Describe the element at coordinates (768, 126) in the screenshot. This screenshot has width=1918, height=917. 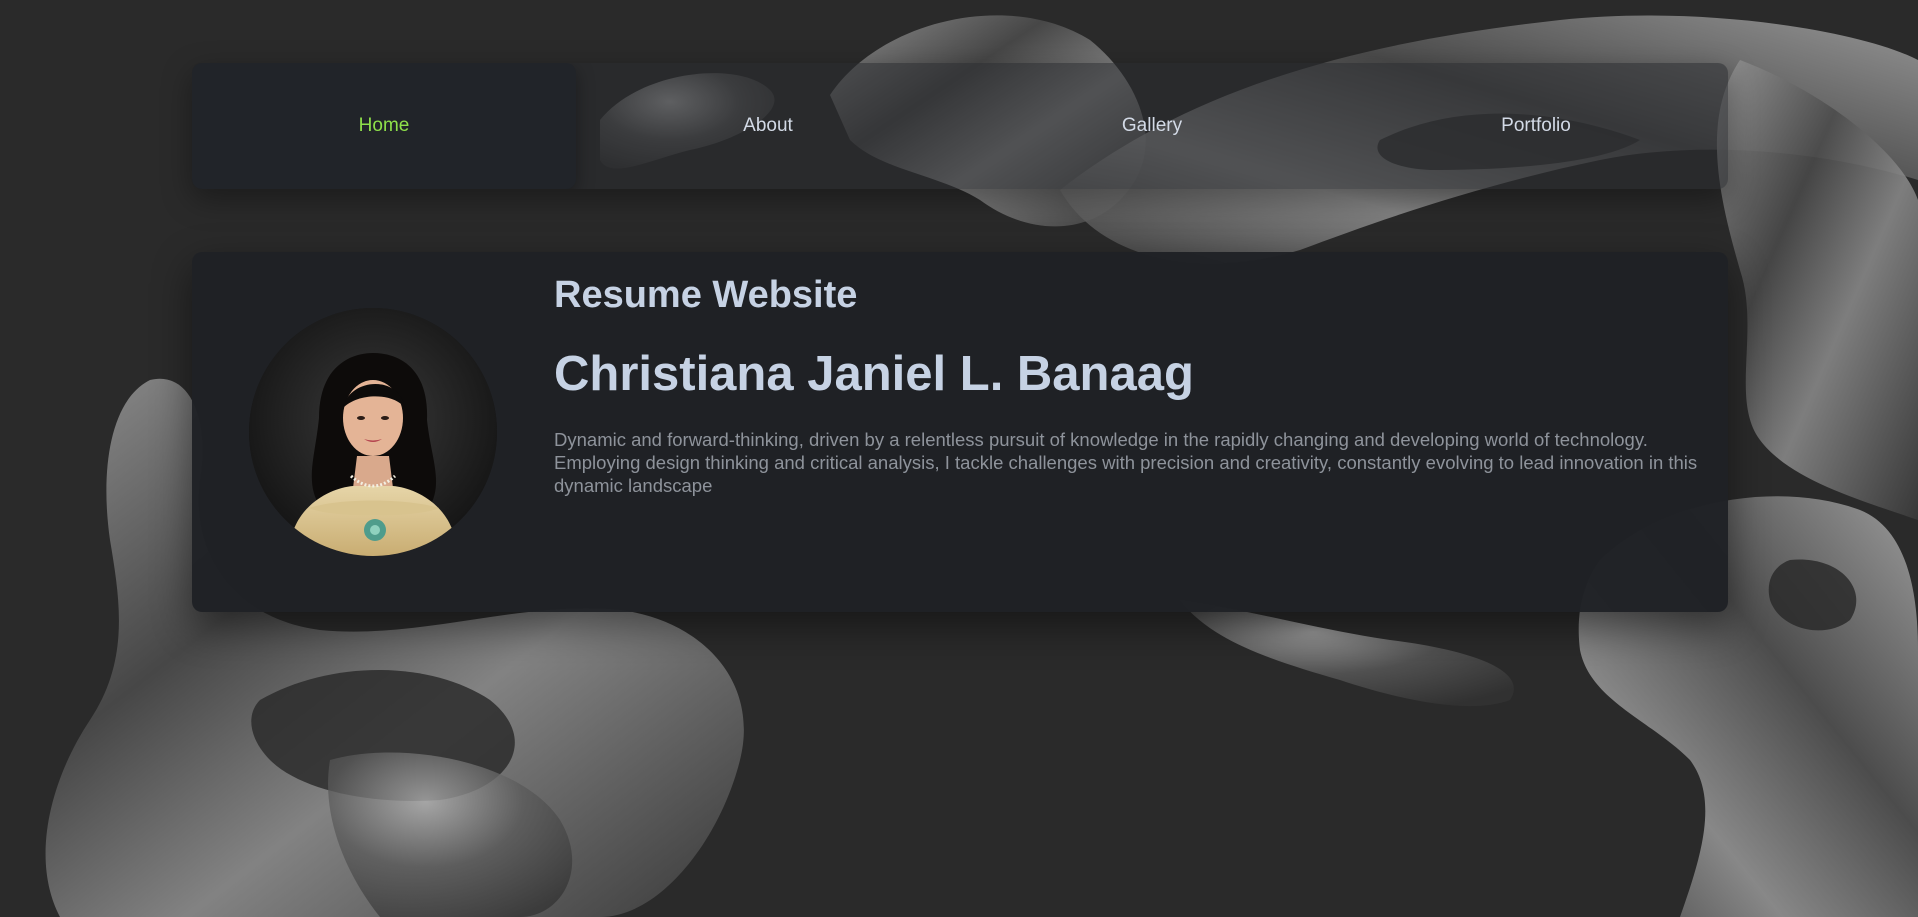
I see `nav-item-about: About` at that location.